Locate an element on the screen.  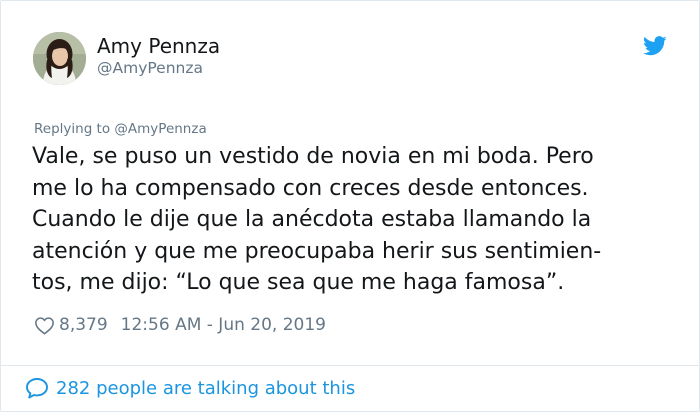
talking-about-link: 282 people are talking about this is located at coordinates (190, 388).